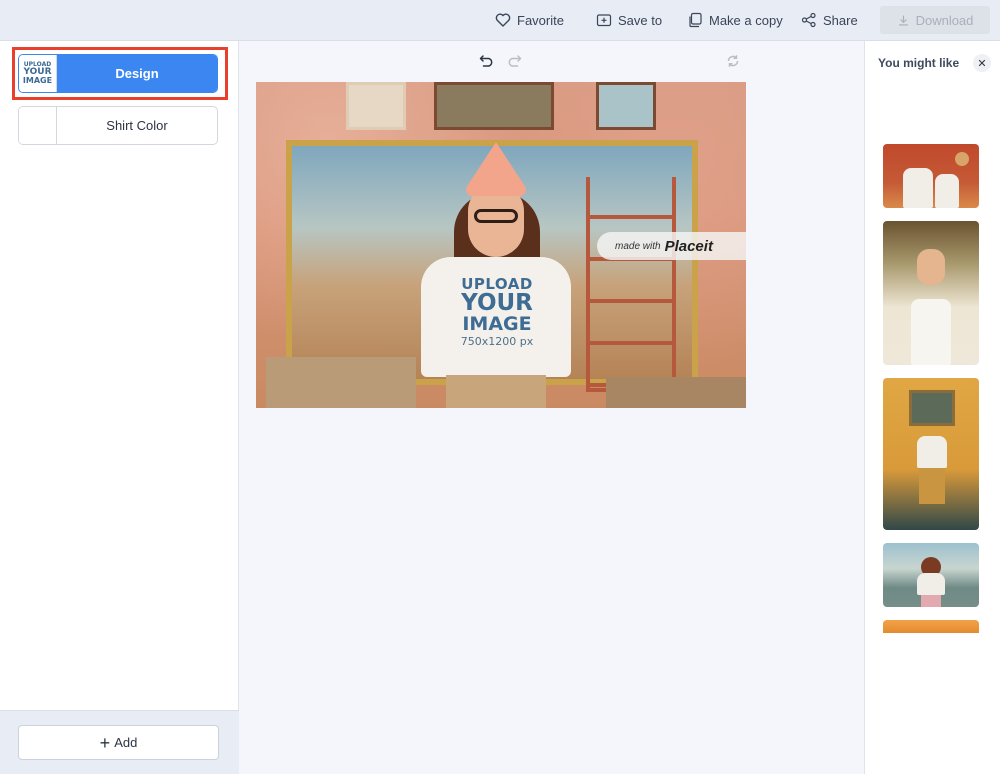 This screenshot has width=1000, height=774. What do you see at coordinates (497, 303) in the screenshot?
I see `placeholder-line: YOUR` at bounding box center [497, 303].